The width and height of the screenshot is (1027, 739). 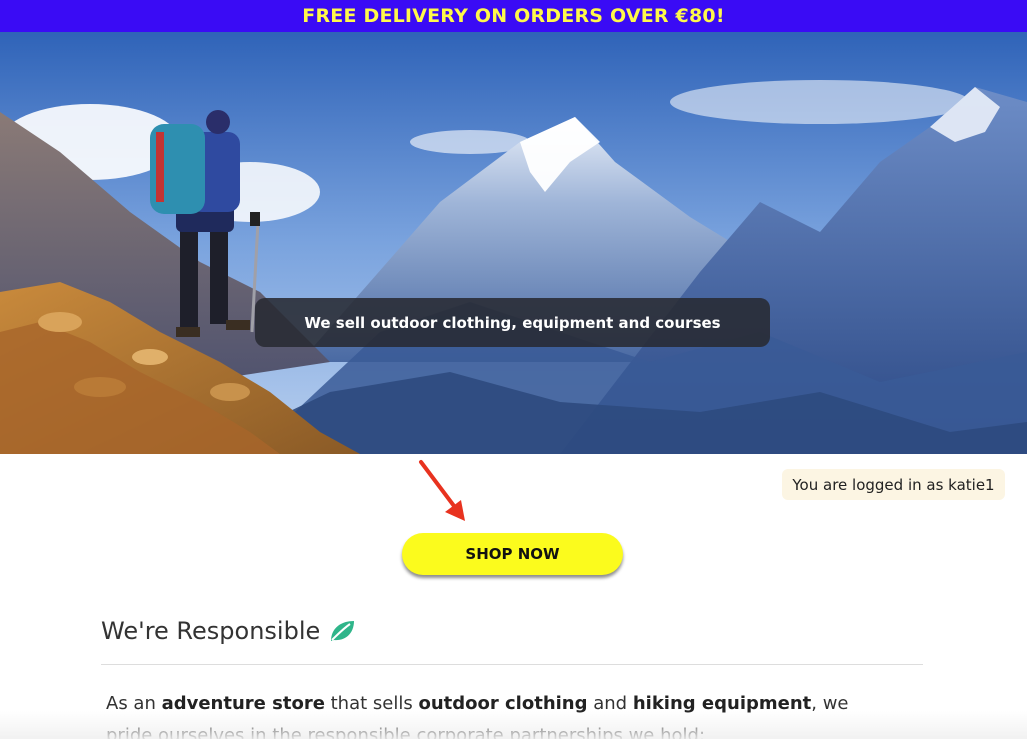 I want to click on bold-adventure-store: adventure store, so click(x=243, y=703).